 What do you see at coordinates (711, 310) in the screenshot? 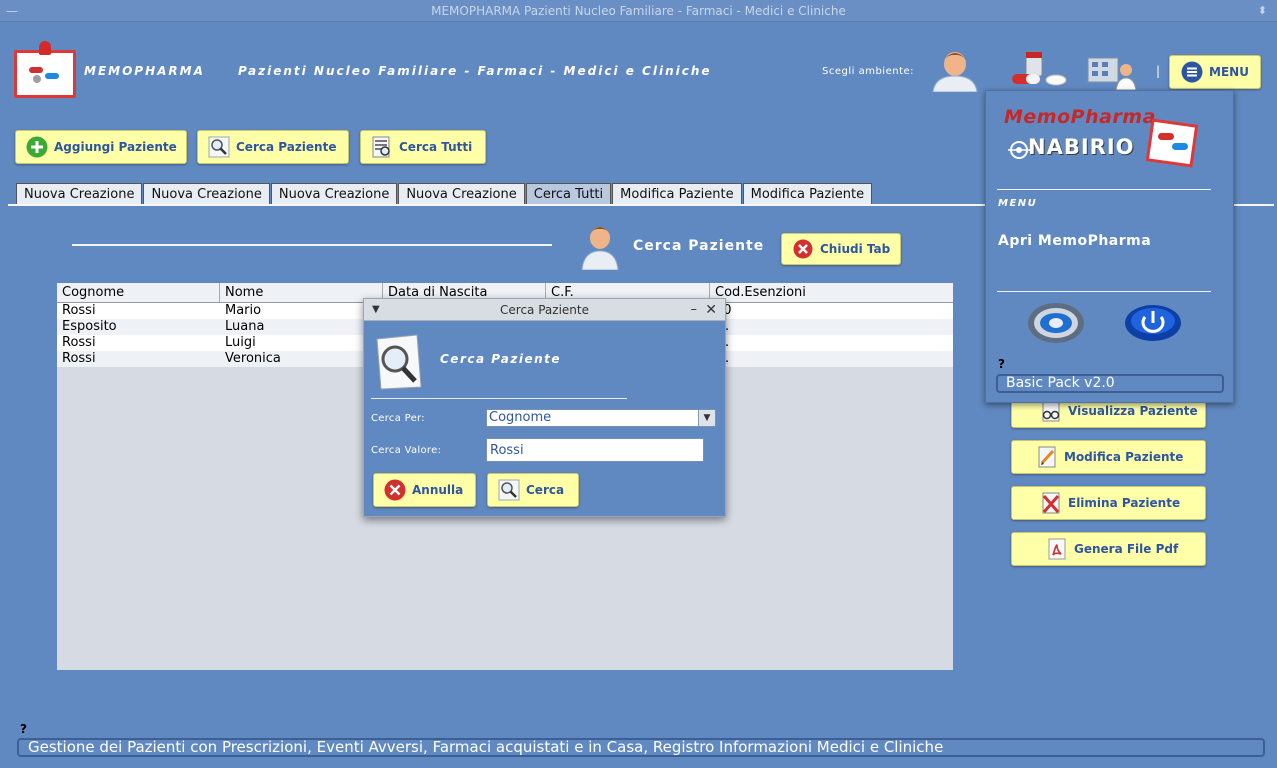
I see `dialog-close-icon: ✕` at bounding box center [711, 310].